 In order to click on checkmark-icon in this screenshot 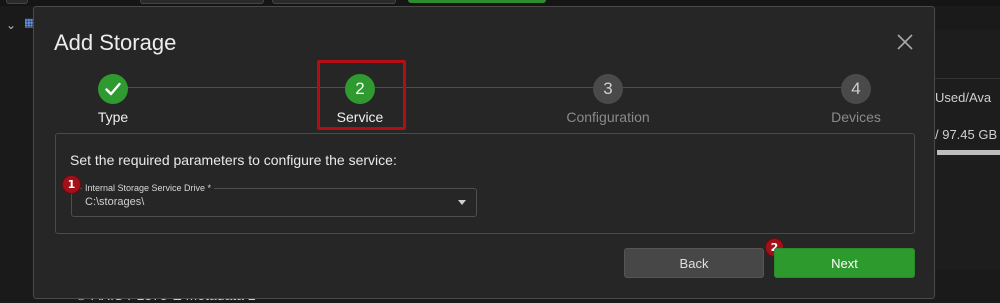, I will do `click(113, 89)`.